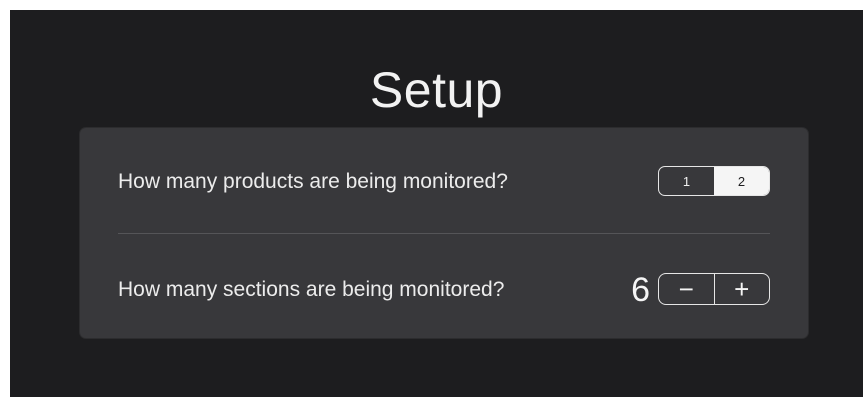 This screenshot has width=863, height=397. I want to click on sections-question-label: How many sections are being monitored?, so click(311, 289).